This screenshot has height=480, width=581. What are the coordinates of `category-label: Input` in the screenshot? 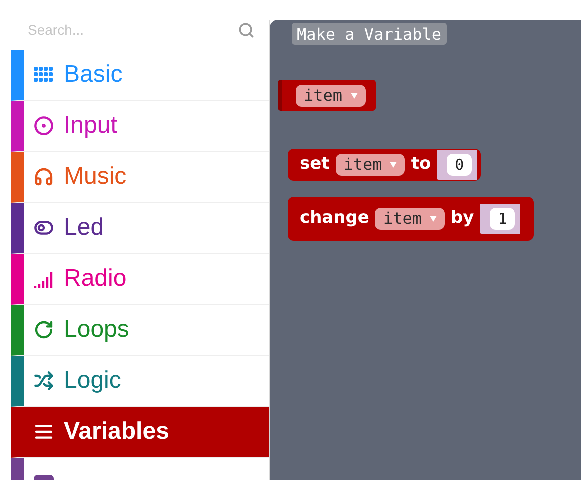 It's located at (91, 126).